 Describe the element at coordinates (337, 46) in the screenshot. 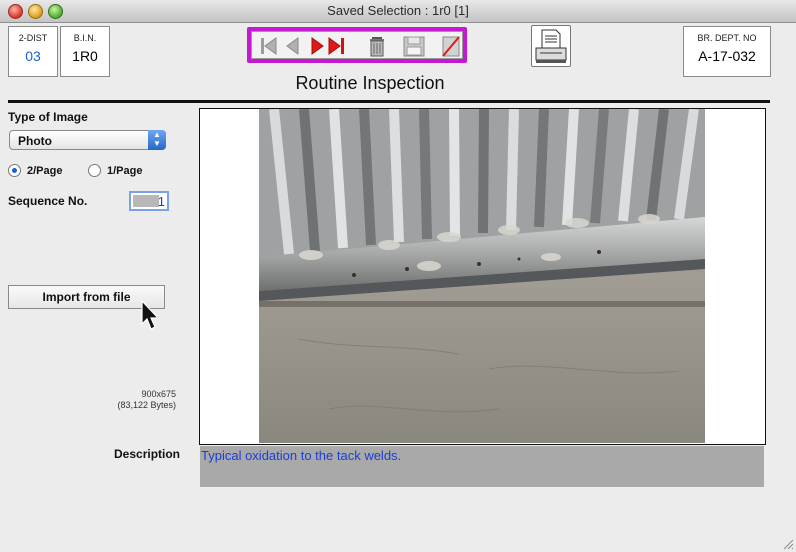

I see `last-record-icon` at that location.